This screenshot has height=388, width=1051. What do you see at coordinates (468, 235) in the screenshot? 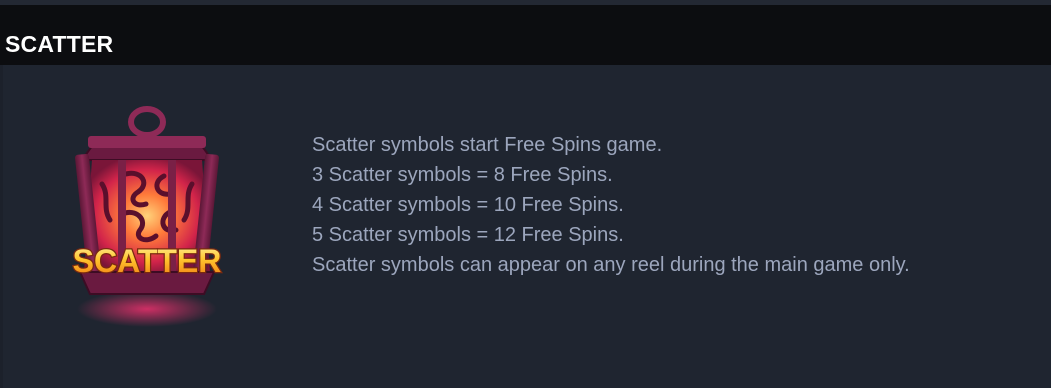
I see `description-line: 5 Scatter symbols = 12 Free Spins.` at bounding box center [468, 235].